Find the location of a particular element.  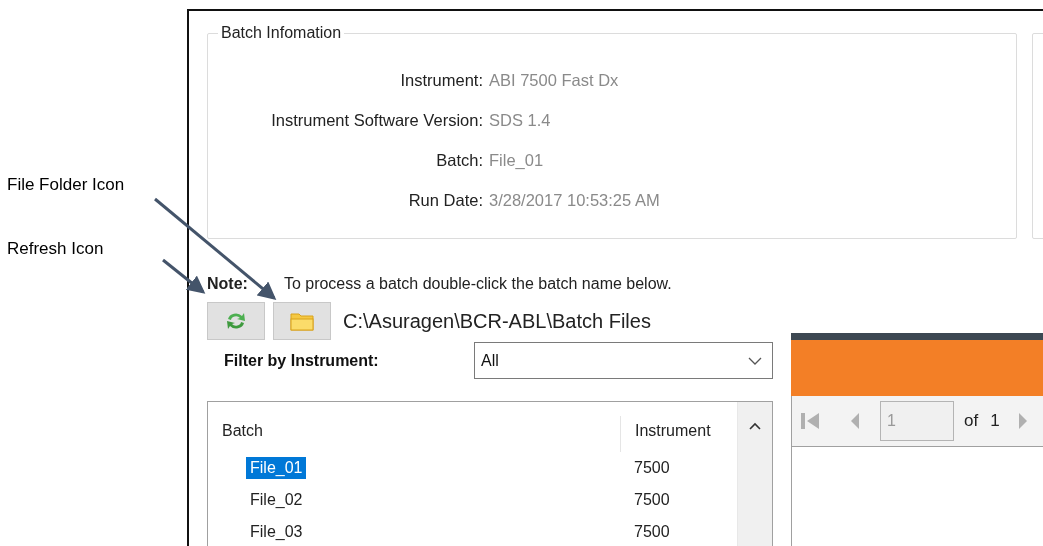

first-page-icon is located at coordinates (810, 421).